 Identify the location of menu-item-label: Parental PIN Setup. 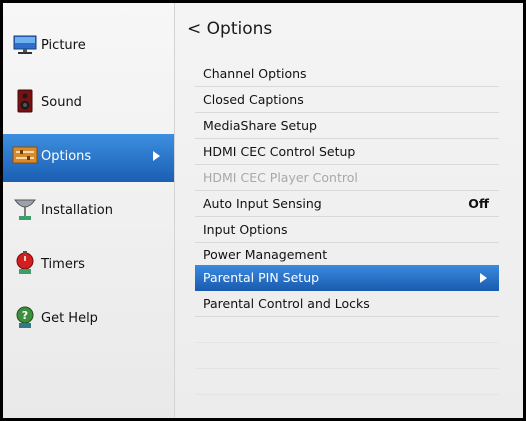
(261, 277).